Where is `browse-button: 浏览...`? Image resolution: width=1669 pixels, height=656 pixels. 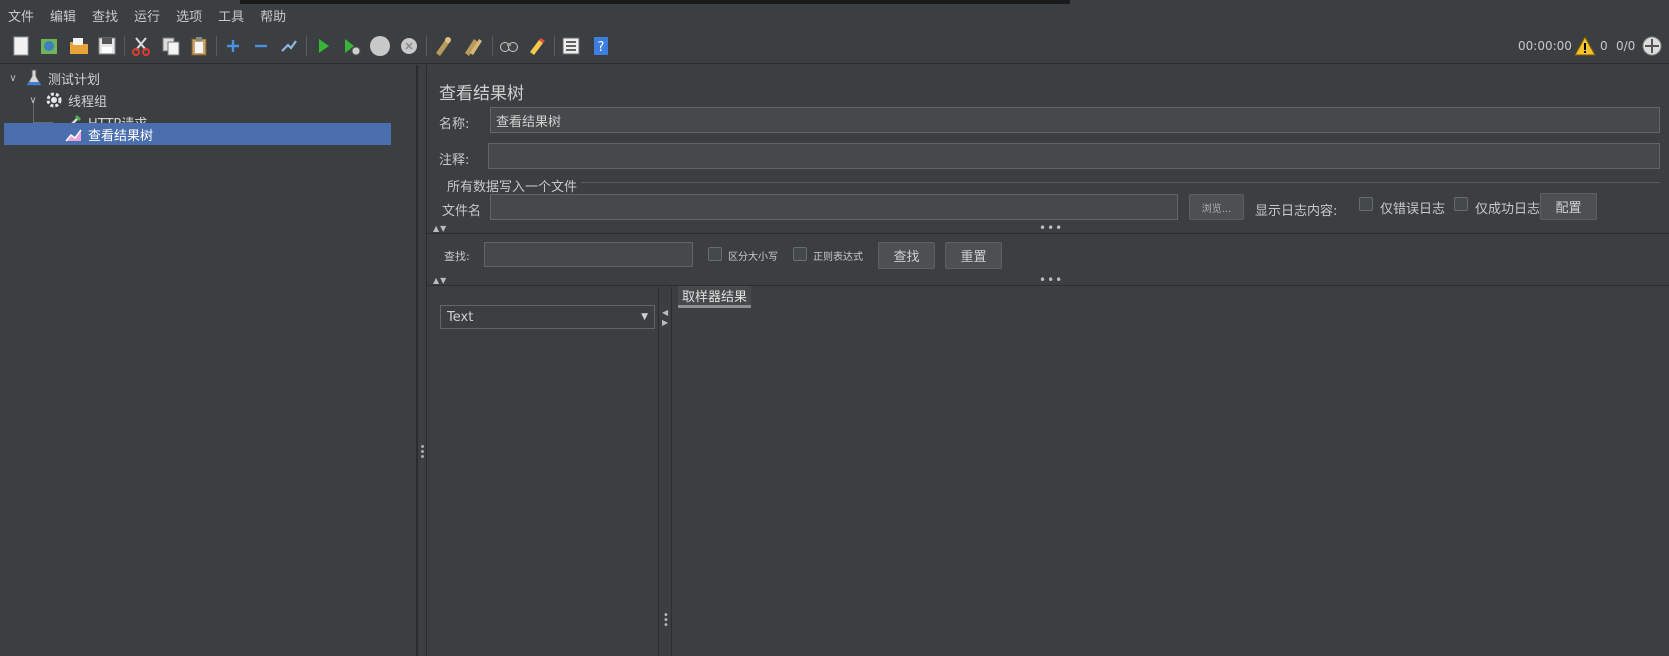
browse-button: 浏览... is located at coordinates (1216, 207).